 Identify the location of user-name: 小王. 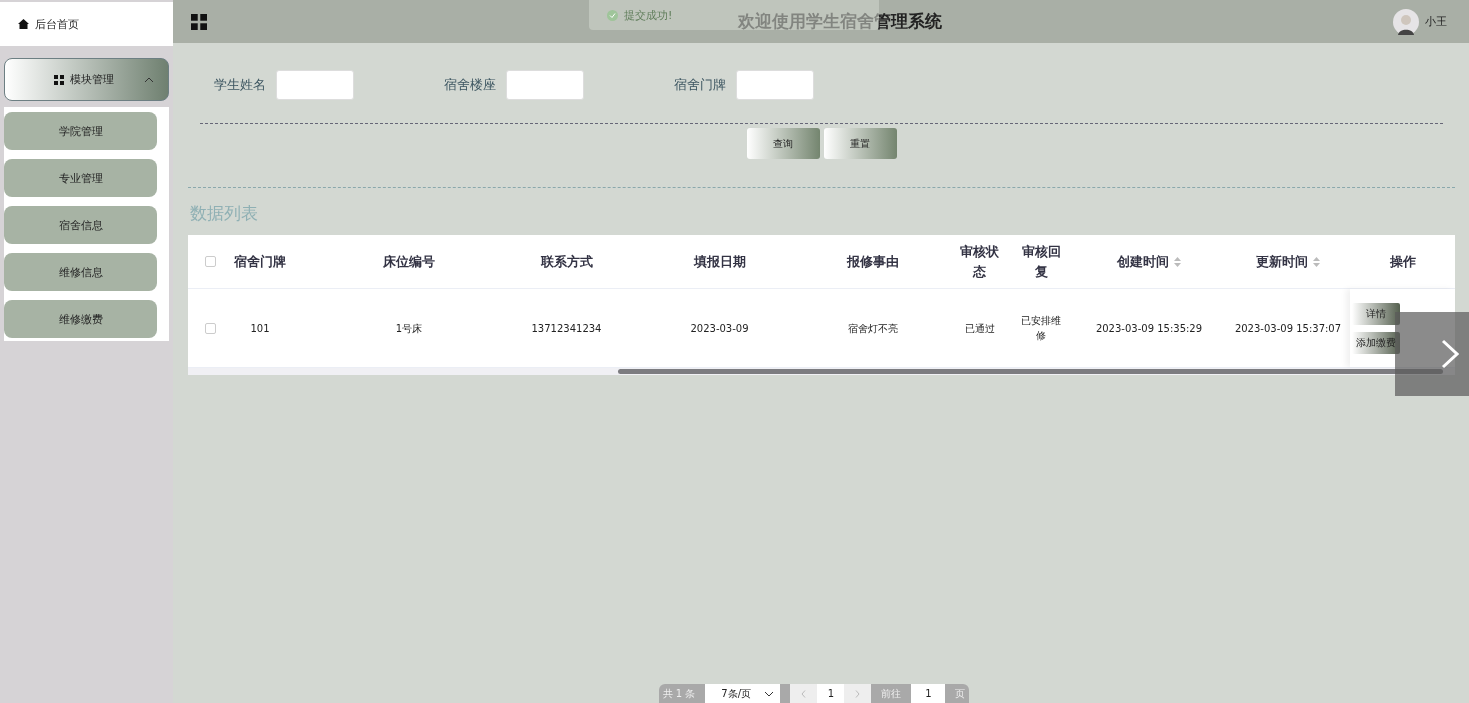
(1436, 21).